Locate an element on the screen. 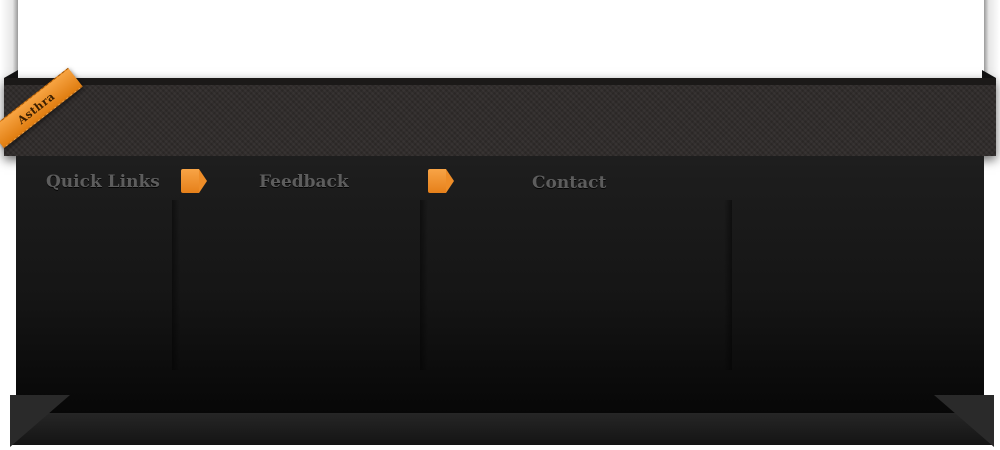  footer-bottom-strip is located at coordinates (502, 429).